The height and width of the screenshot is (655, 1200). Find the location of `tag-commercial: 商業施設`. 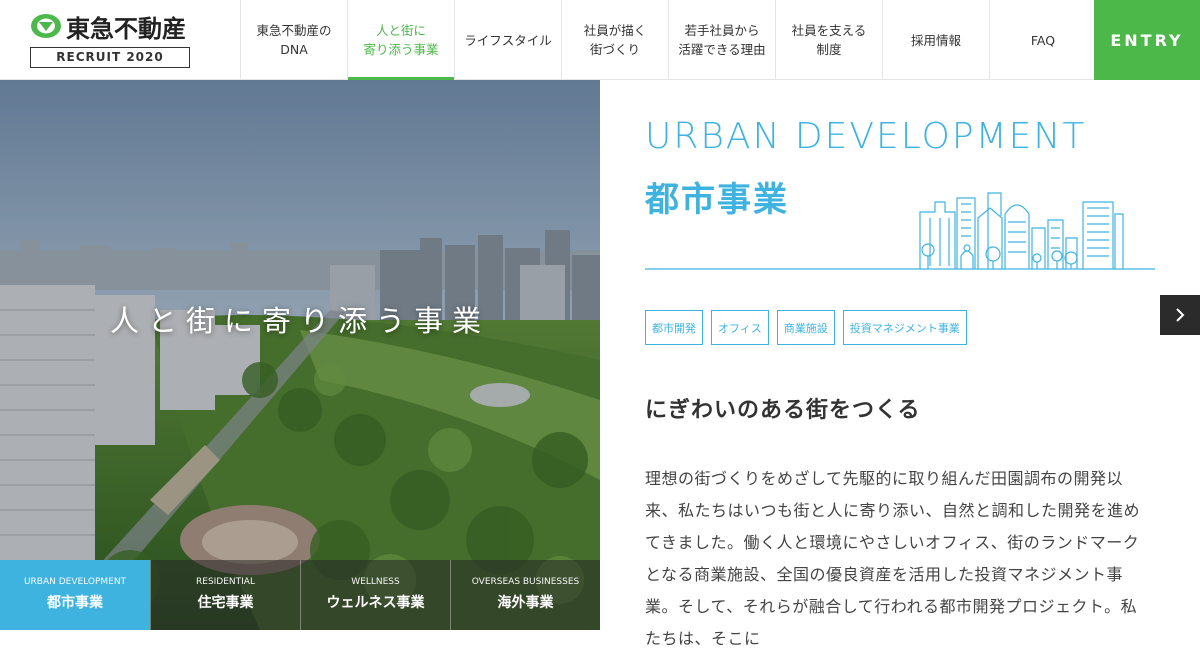

tag-commercial: 商業施設 is located at coordinates (805, 327).